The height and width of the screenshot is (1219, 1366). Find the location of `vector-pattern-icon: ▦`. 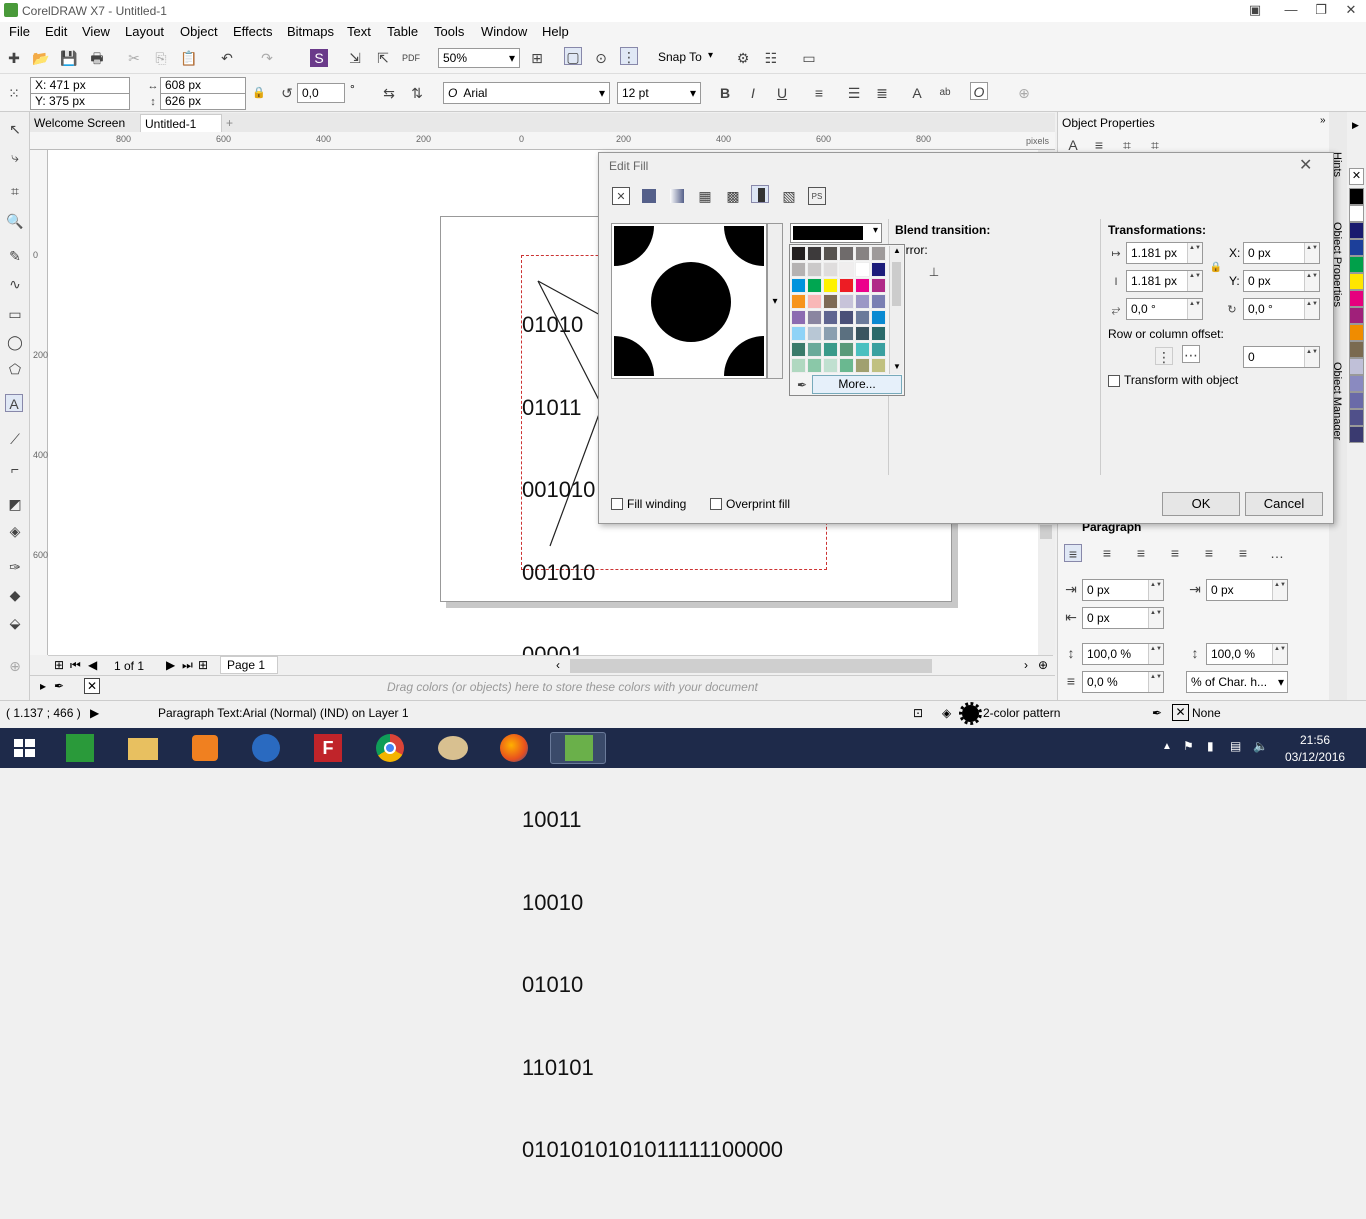

vector-pattern-icon: ▦ is located at coordinates (705, 196).